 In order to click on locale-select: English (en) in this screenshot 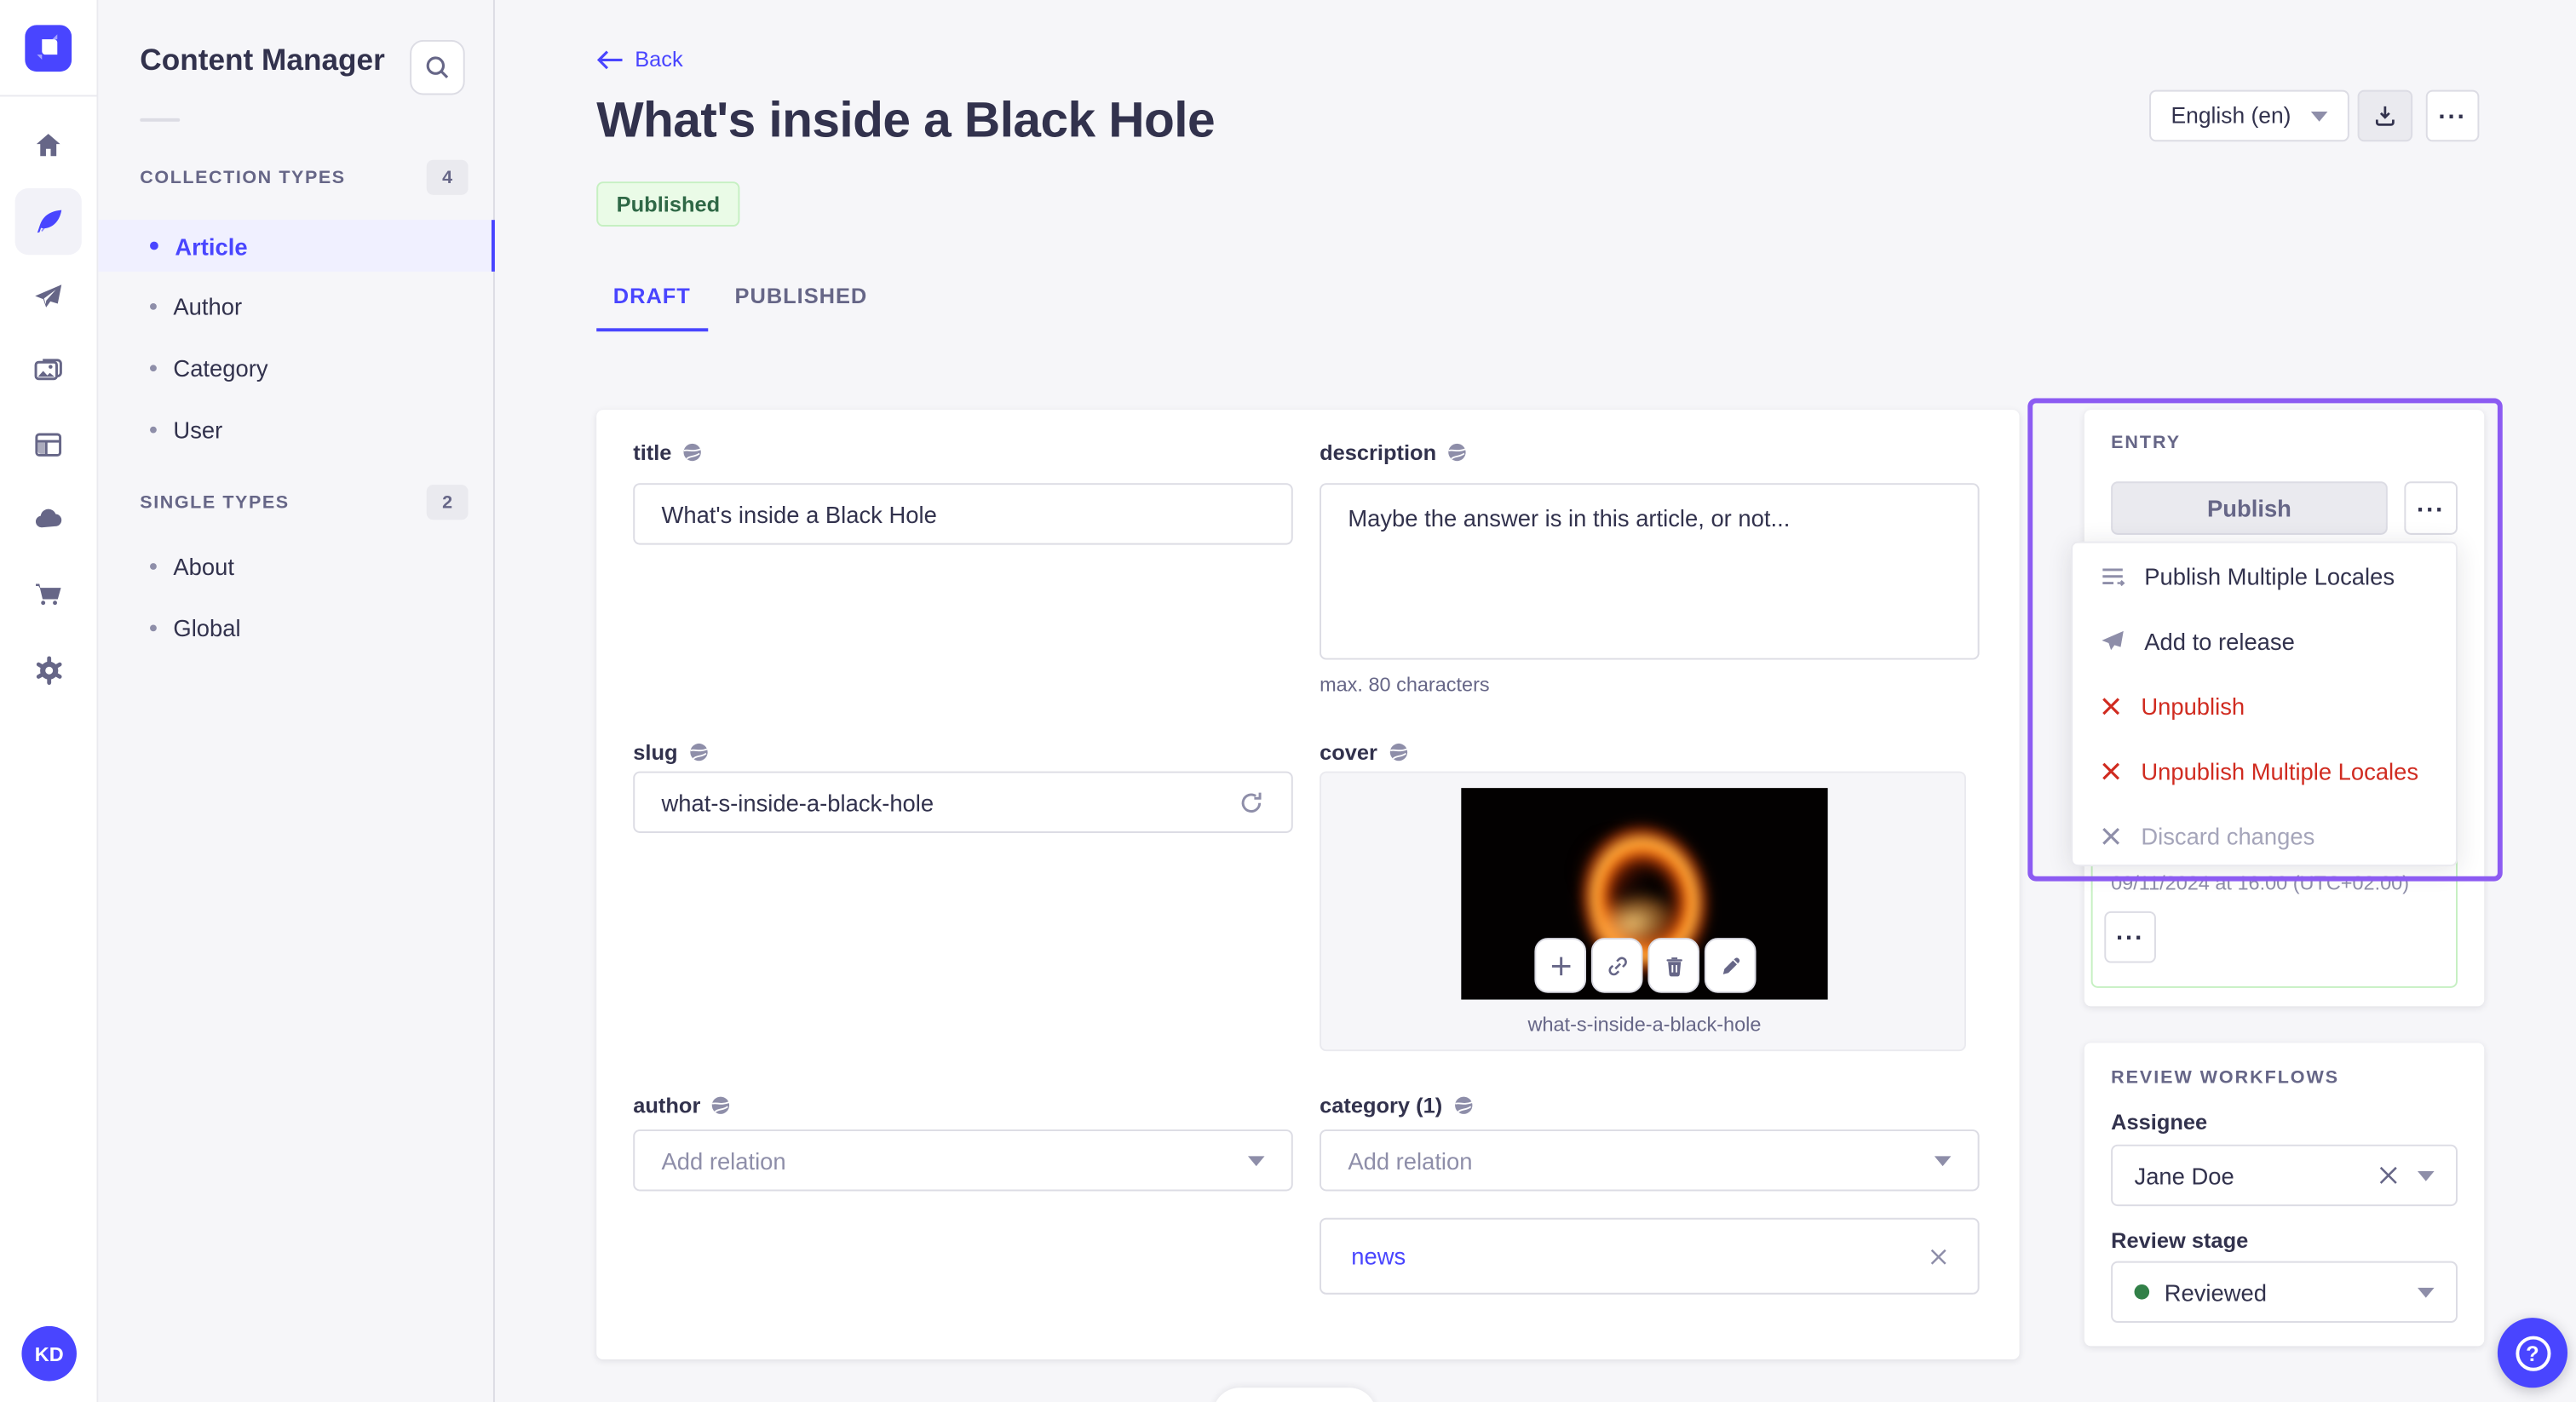, I will do `click(2249, 115)`.